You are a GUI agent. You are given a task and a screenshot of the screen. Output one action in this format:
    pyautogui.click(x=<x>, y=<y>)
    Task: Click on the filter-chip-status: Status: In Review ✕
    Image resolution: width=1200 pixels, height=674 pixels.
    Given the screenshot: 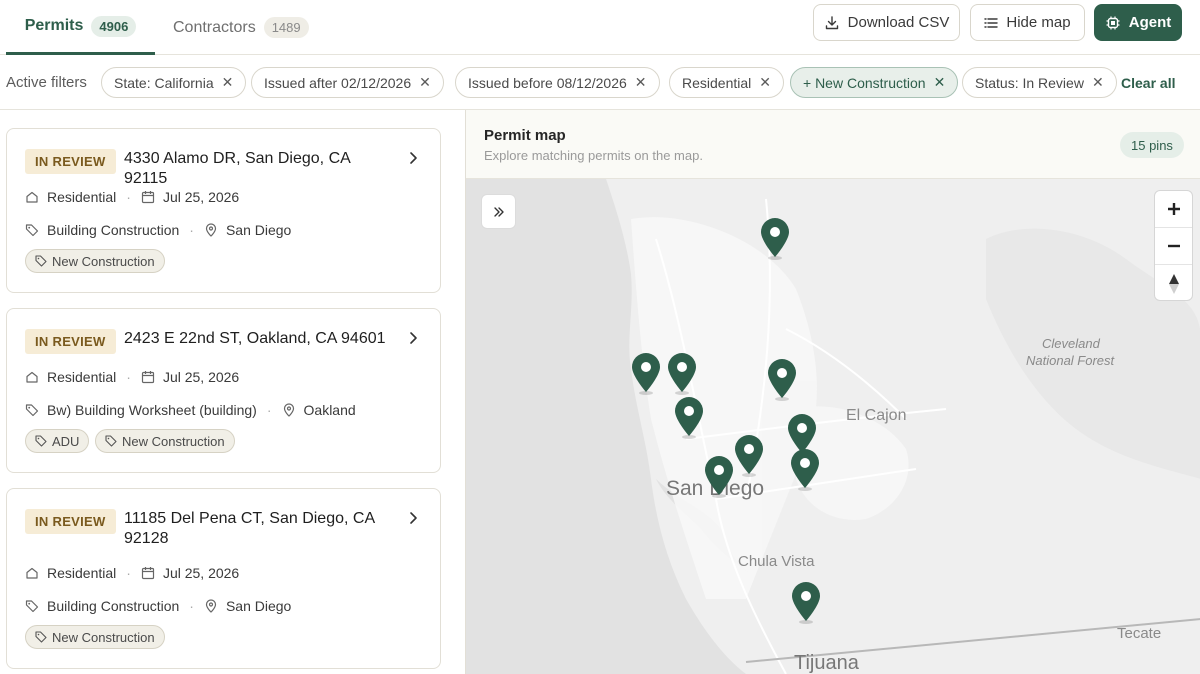 What is the action you would take?
    pyautogui.click(x=1039, y=82)
    